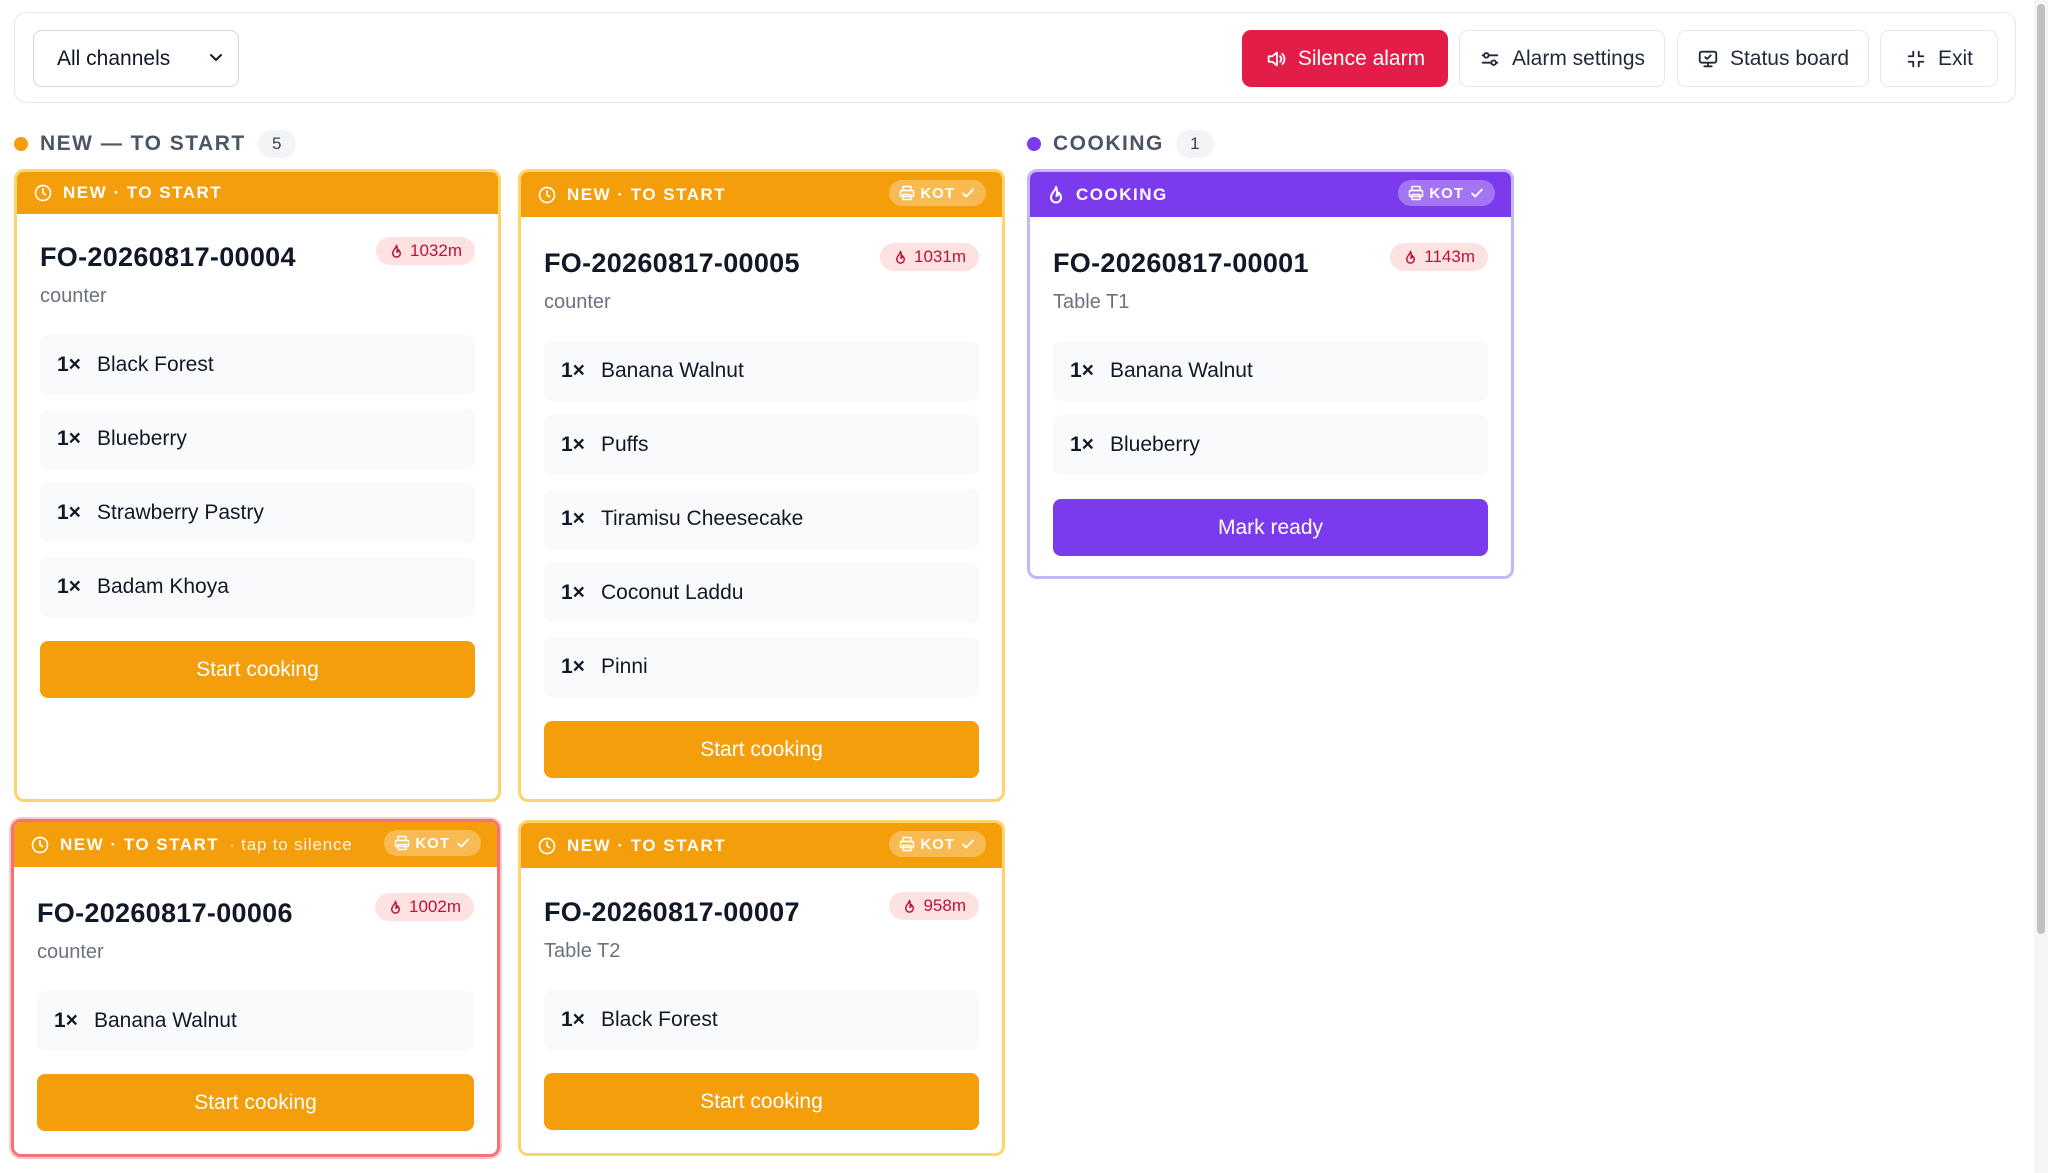 This screenshot has height=1173, width=2048. What do you see at coordinates (625, 444) in the screenshot?
I see `item-name: Puffs` at bounding box center [625, 444].